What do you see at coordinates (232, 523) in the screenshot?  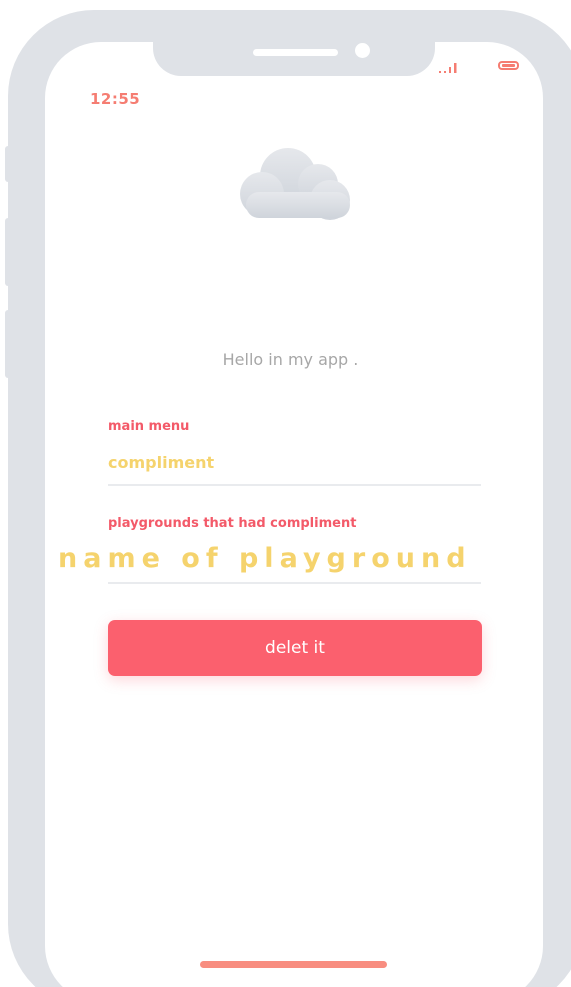 I see `playgrounds-label: playgrounds that had compliment` at bounding box center [232, 523].